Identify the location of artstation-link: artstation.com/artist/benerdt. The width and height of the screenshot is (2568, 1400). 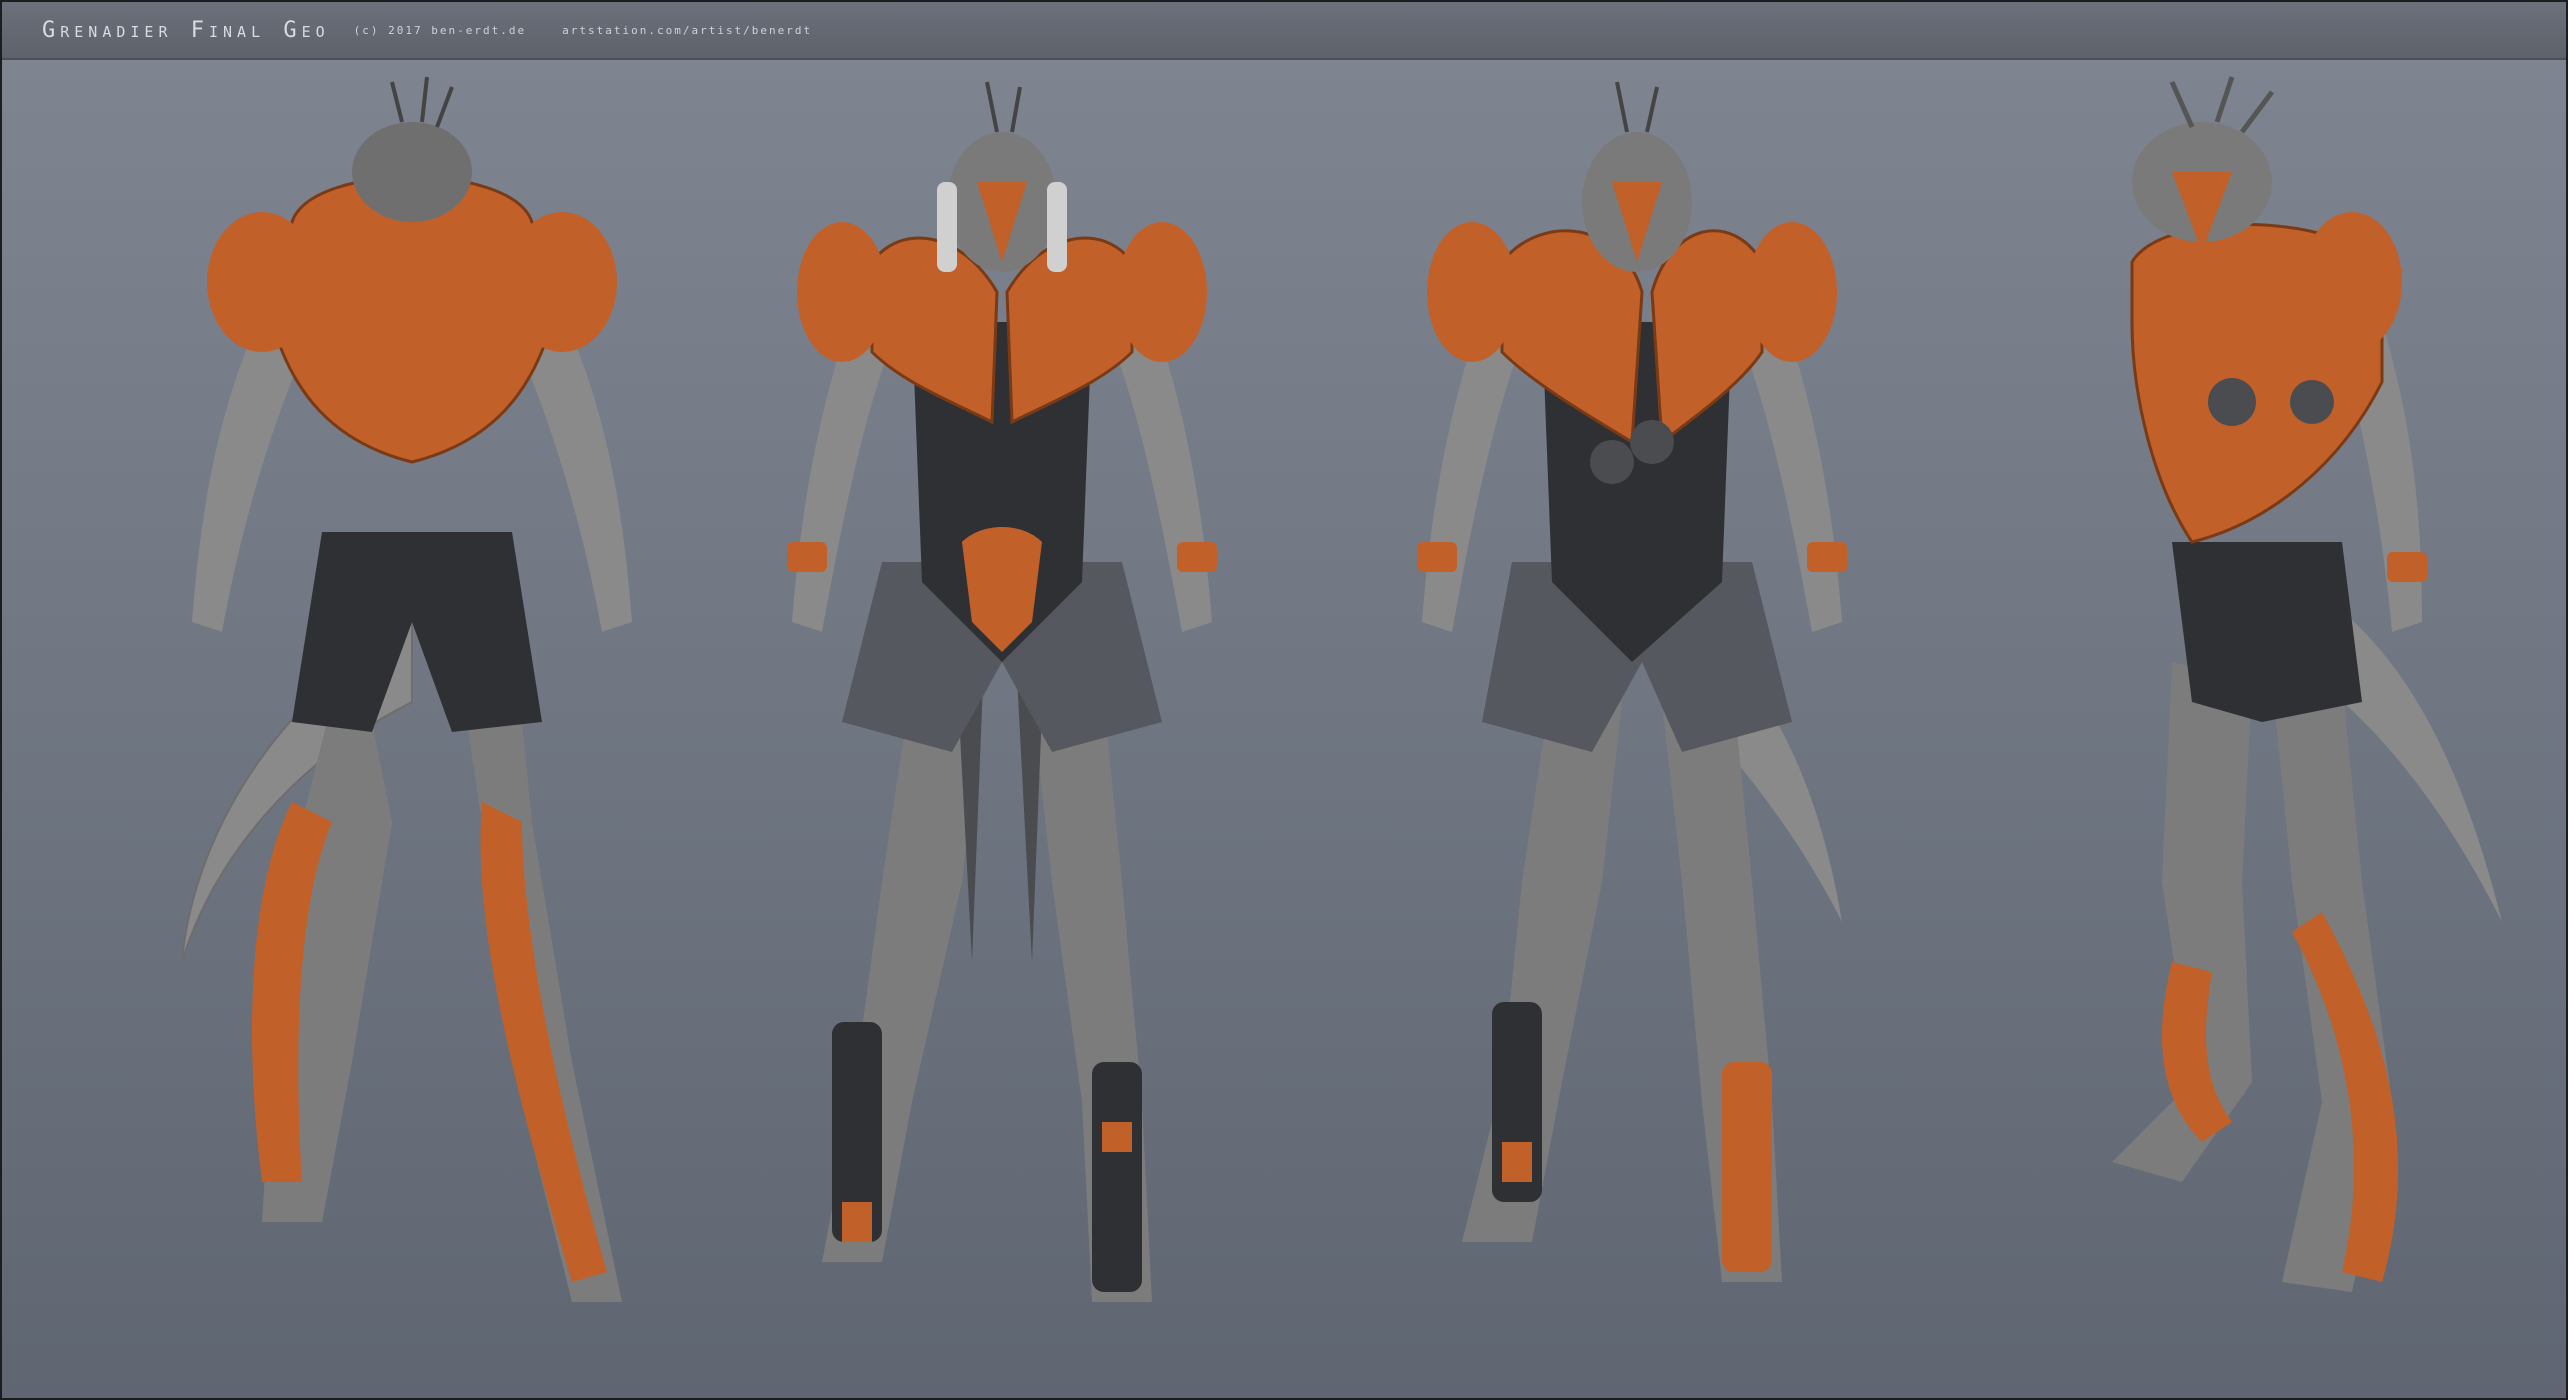
(687, 30).